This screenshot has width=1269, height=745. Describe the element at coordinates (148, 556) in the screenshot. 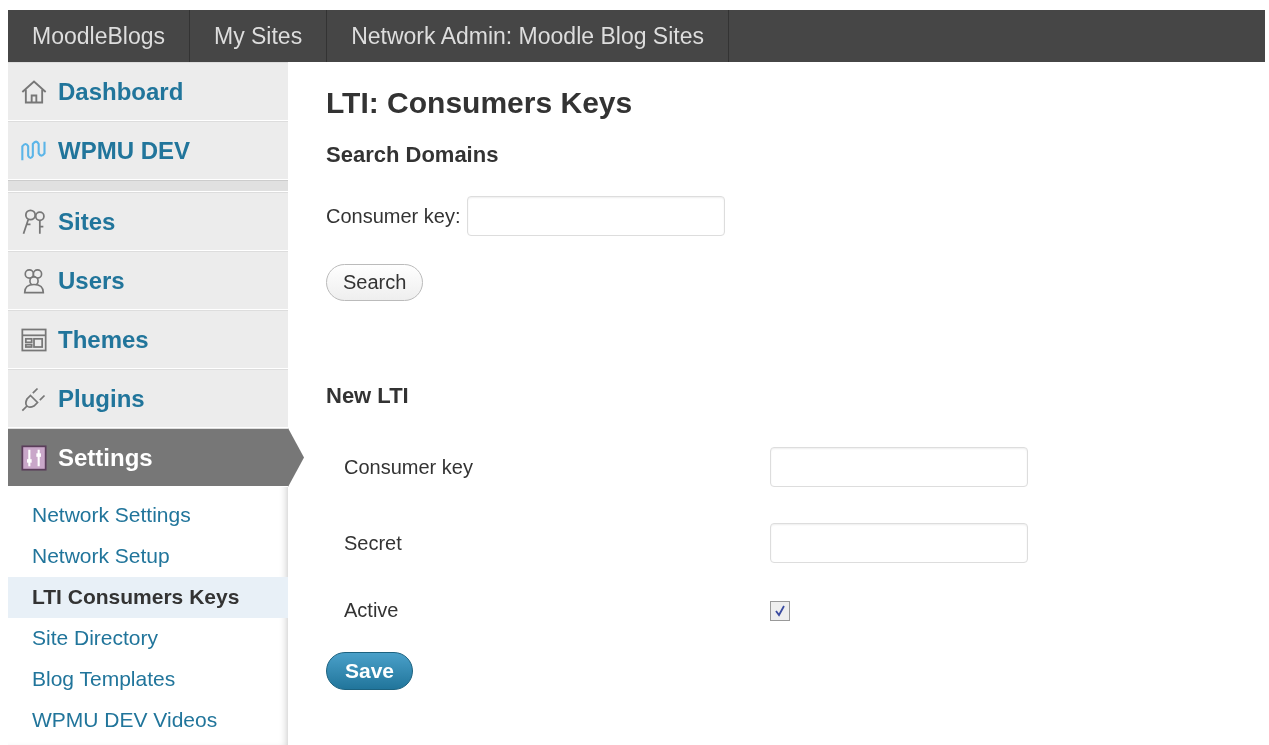

I see `submenu-item: Network Setup` at that location.